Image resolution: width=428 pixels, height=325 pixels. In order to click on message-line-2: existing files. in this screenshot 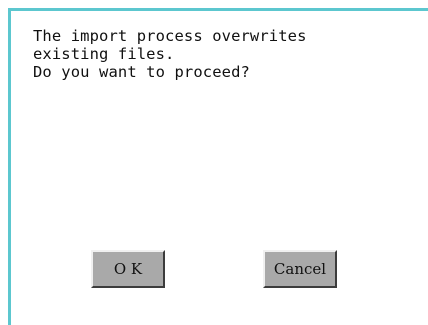, I will do `click(104, 54)`.